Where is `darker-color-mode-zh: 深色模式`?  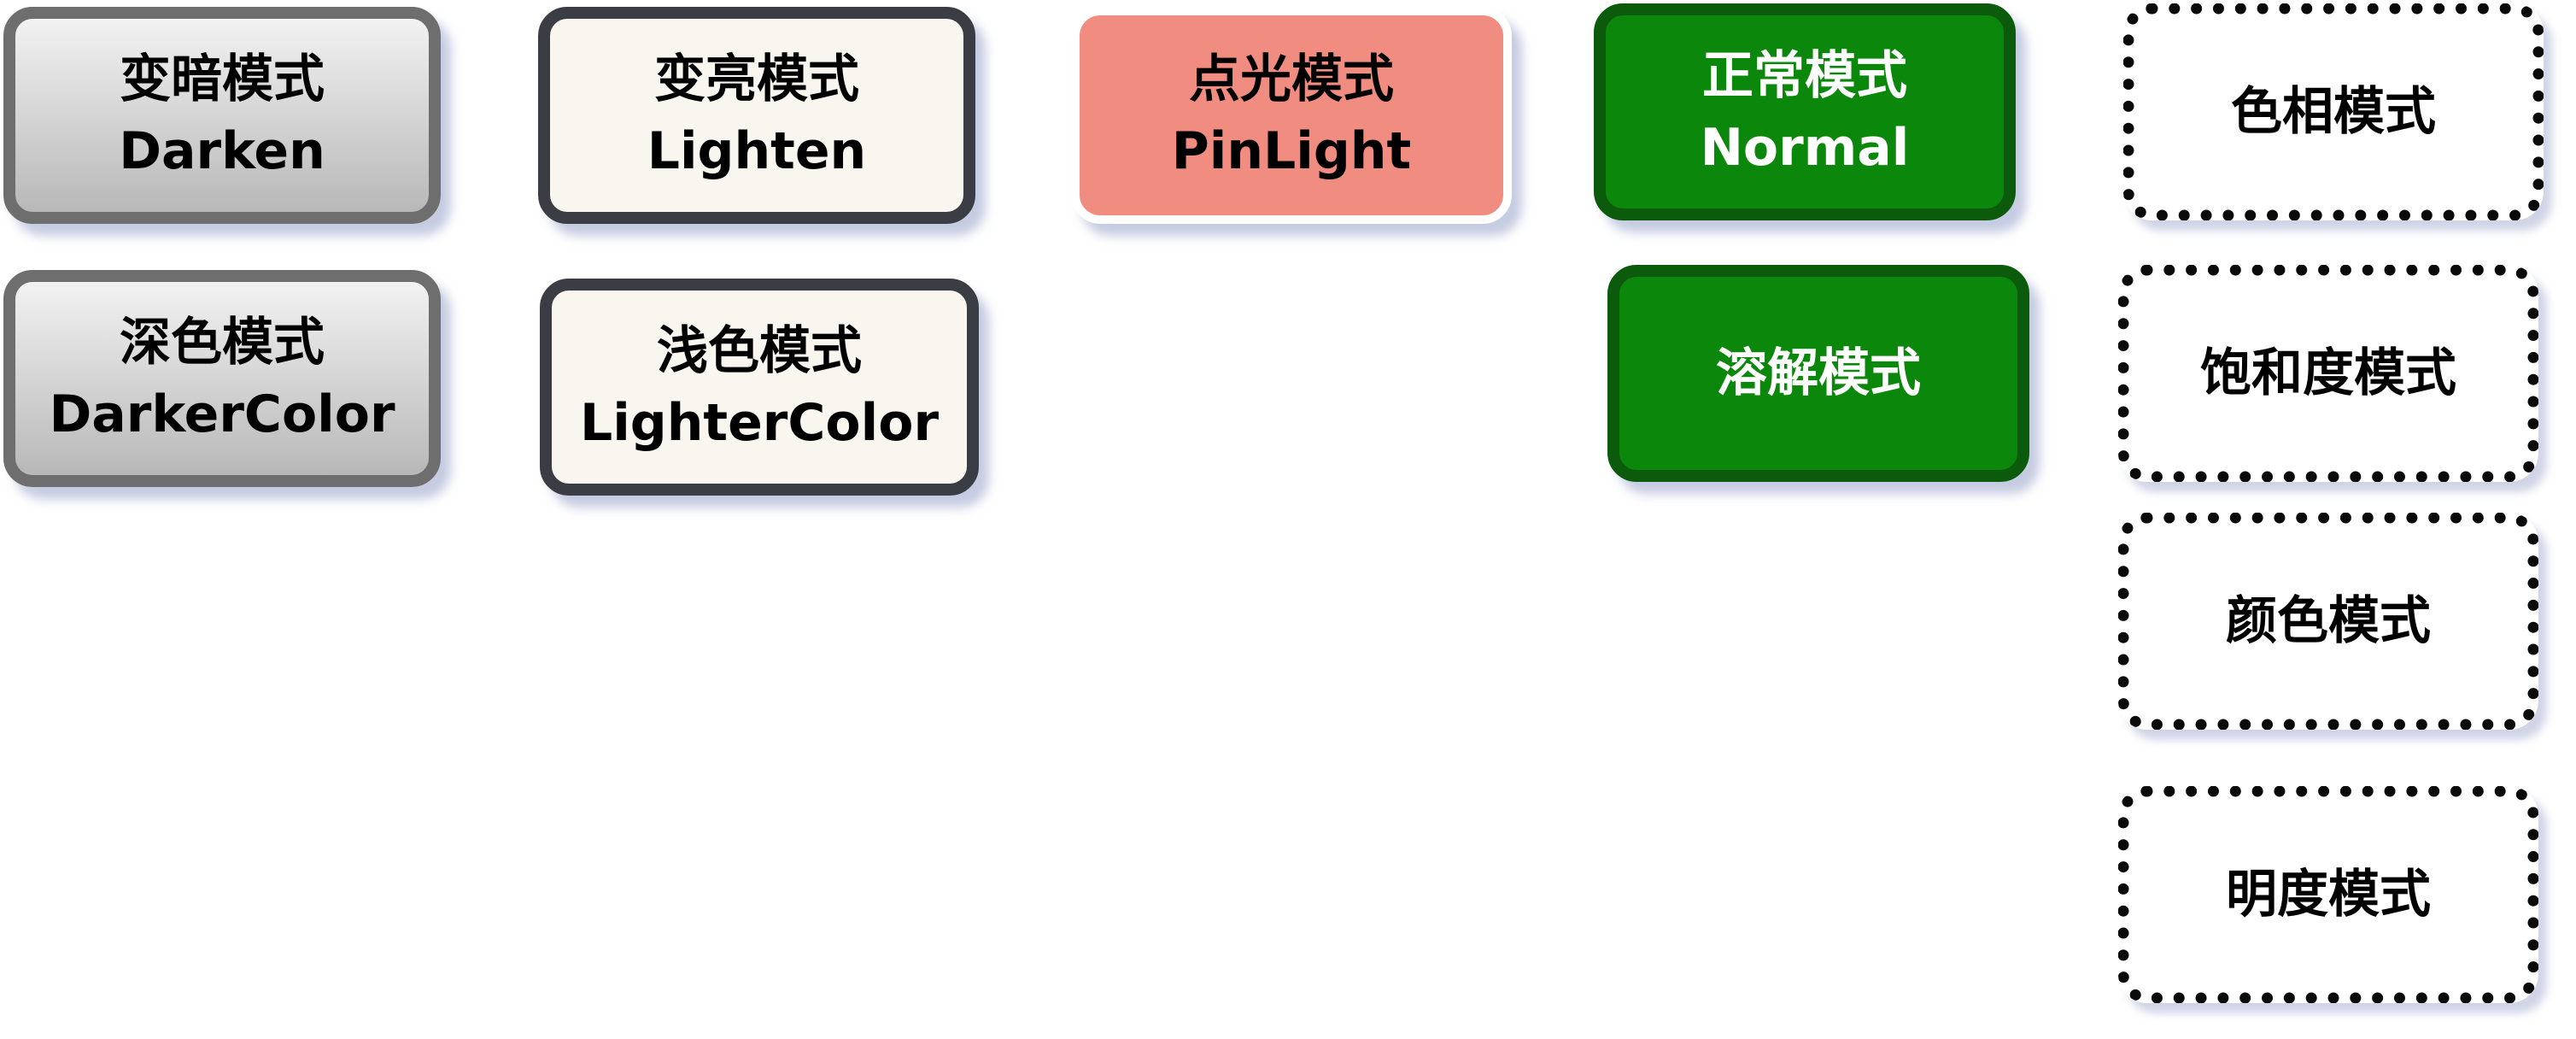
darker-color-mode-zh: 深色模式 is located at coordinates (222, 343).